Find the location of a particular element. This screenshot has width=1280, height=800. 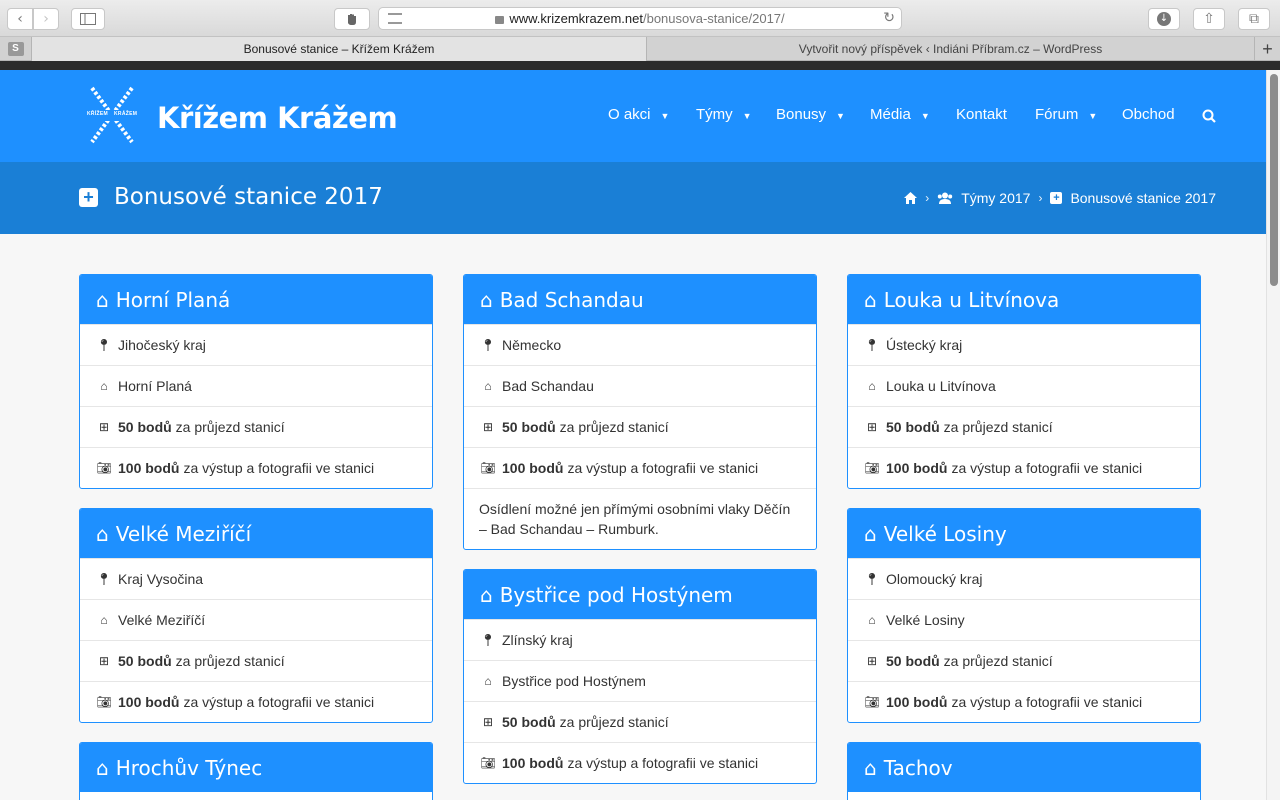

nav-item-o-akci: O akci ▼ is located at coordinates (638, 114).